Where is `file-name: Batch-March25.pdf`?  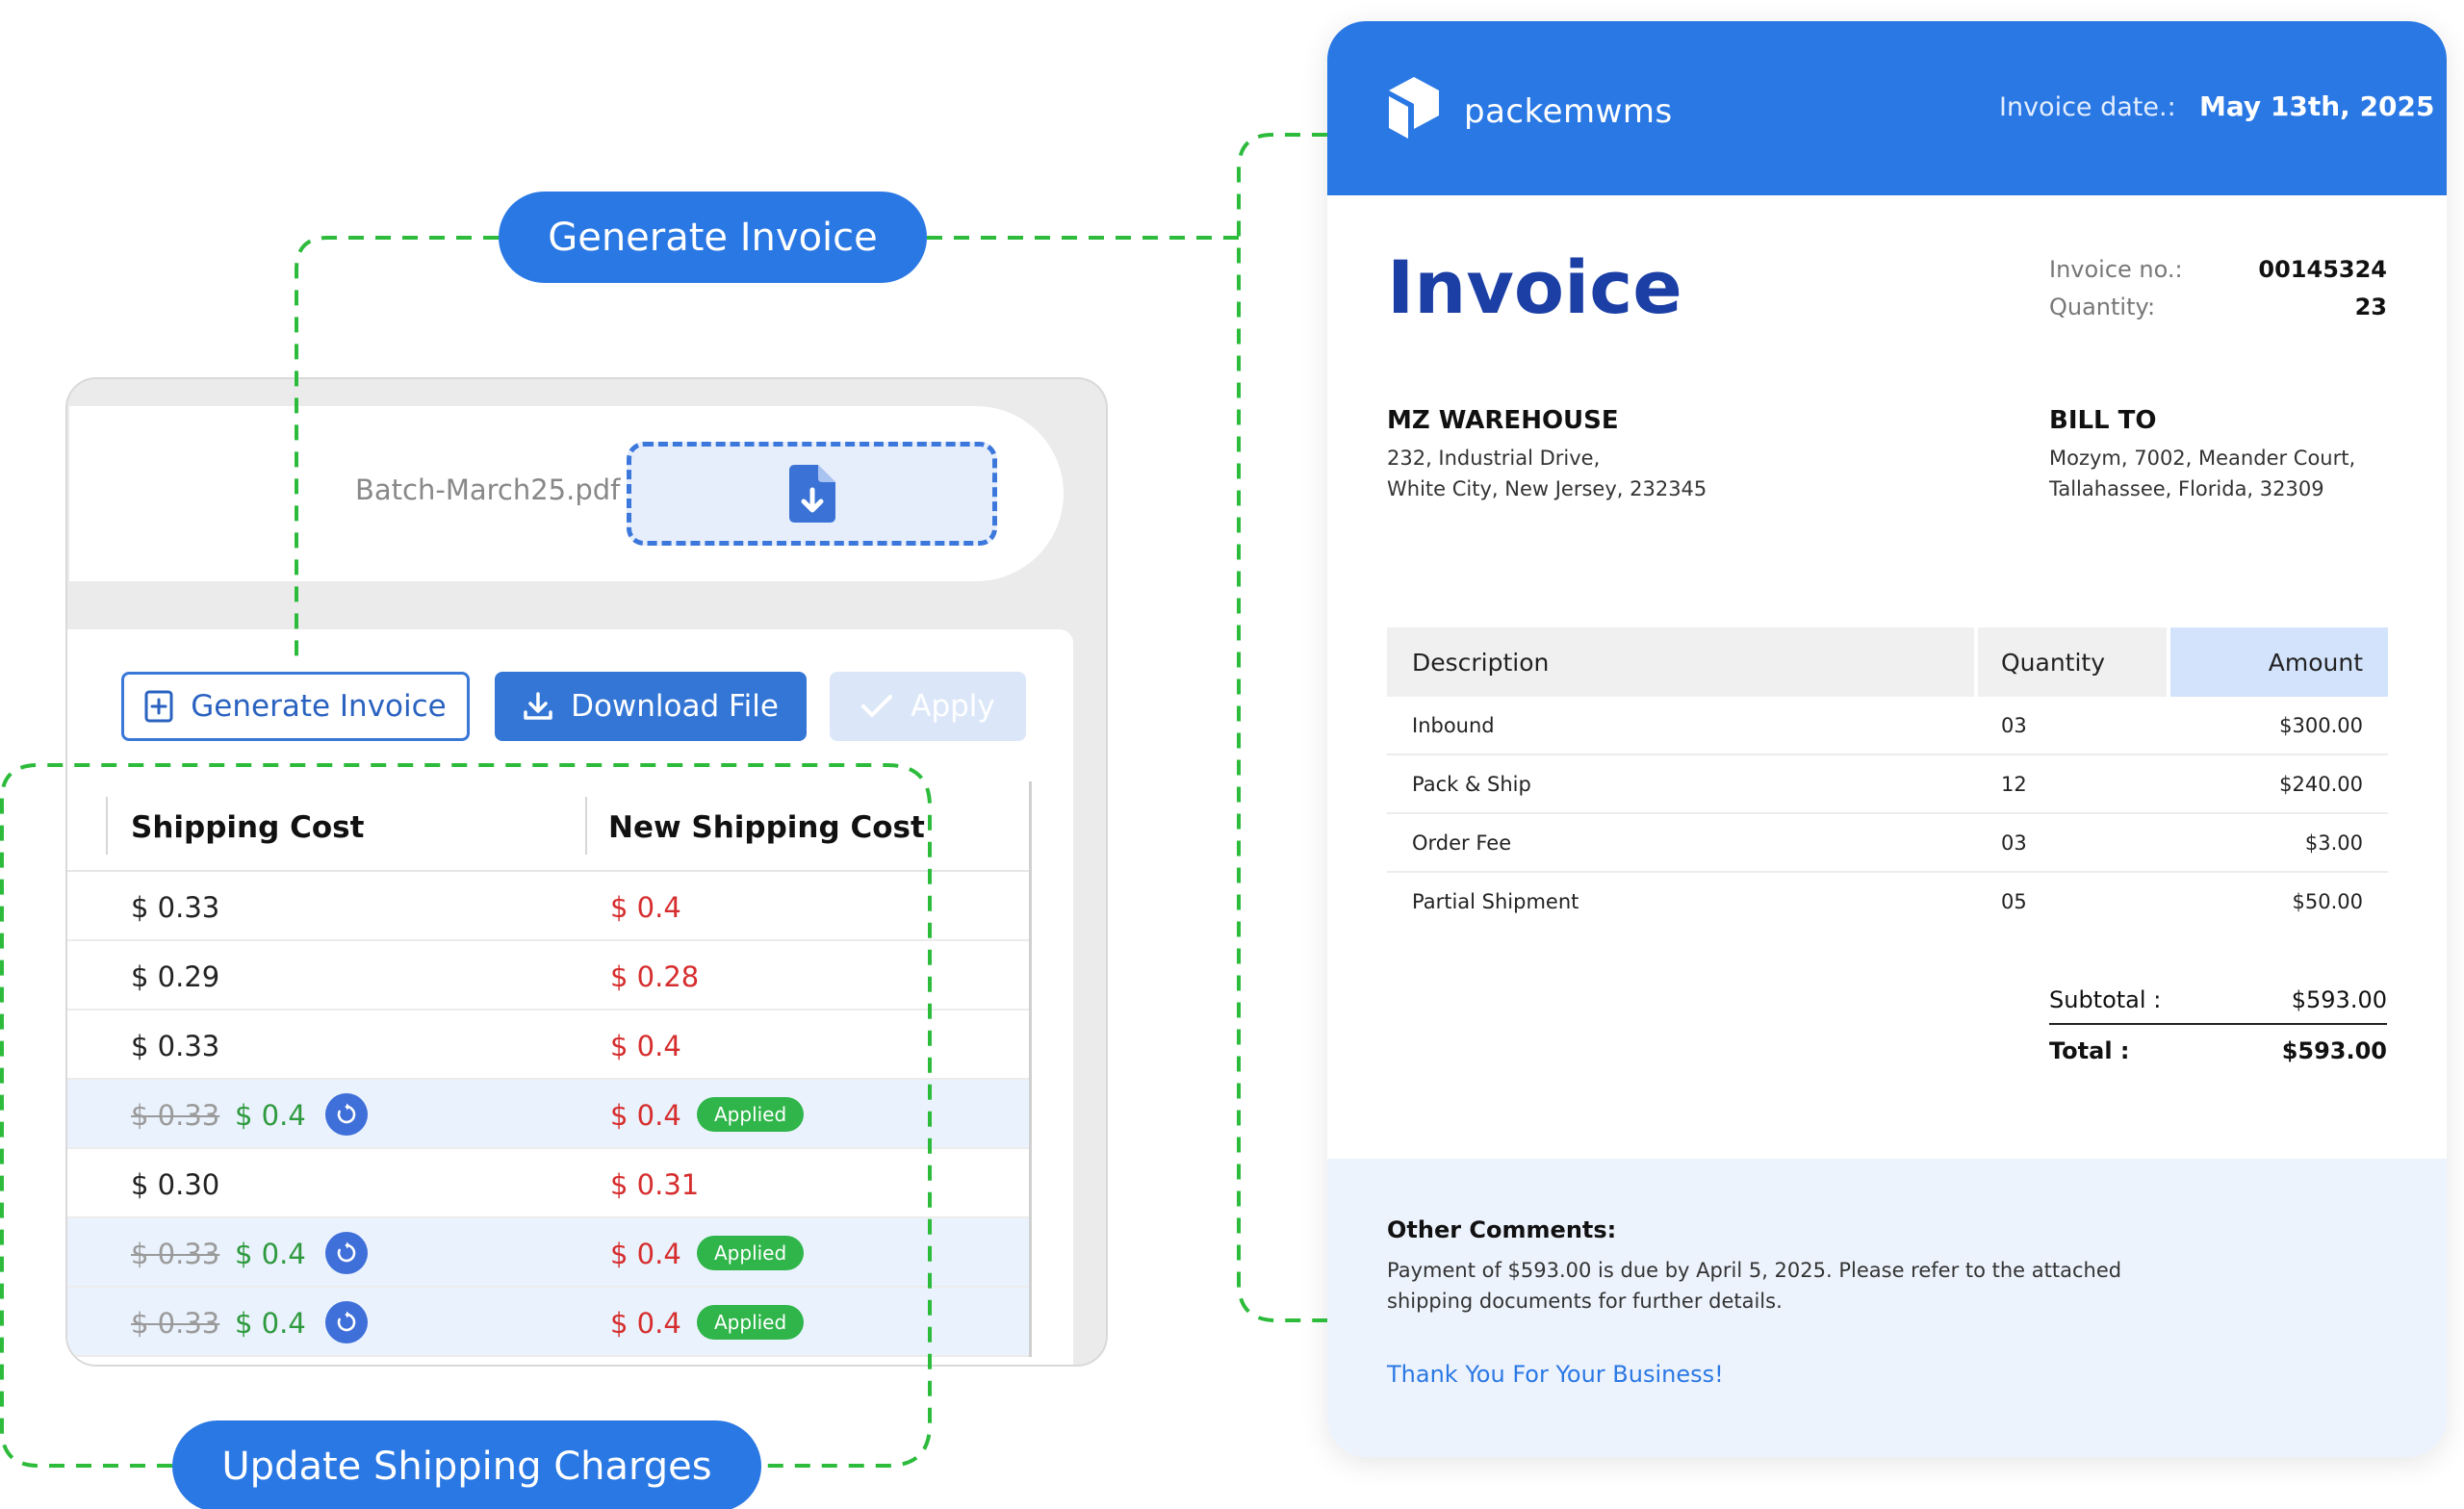
file-name: Batch-March25.pdf is located at coordinates (488, 489).